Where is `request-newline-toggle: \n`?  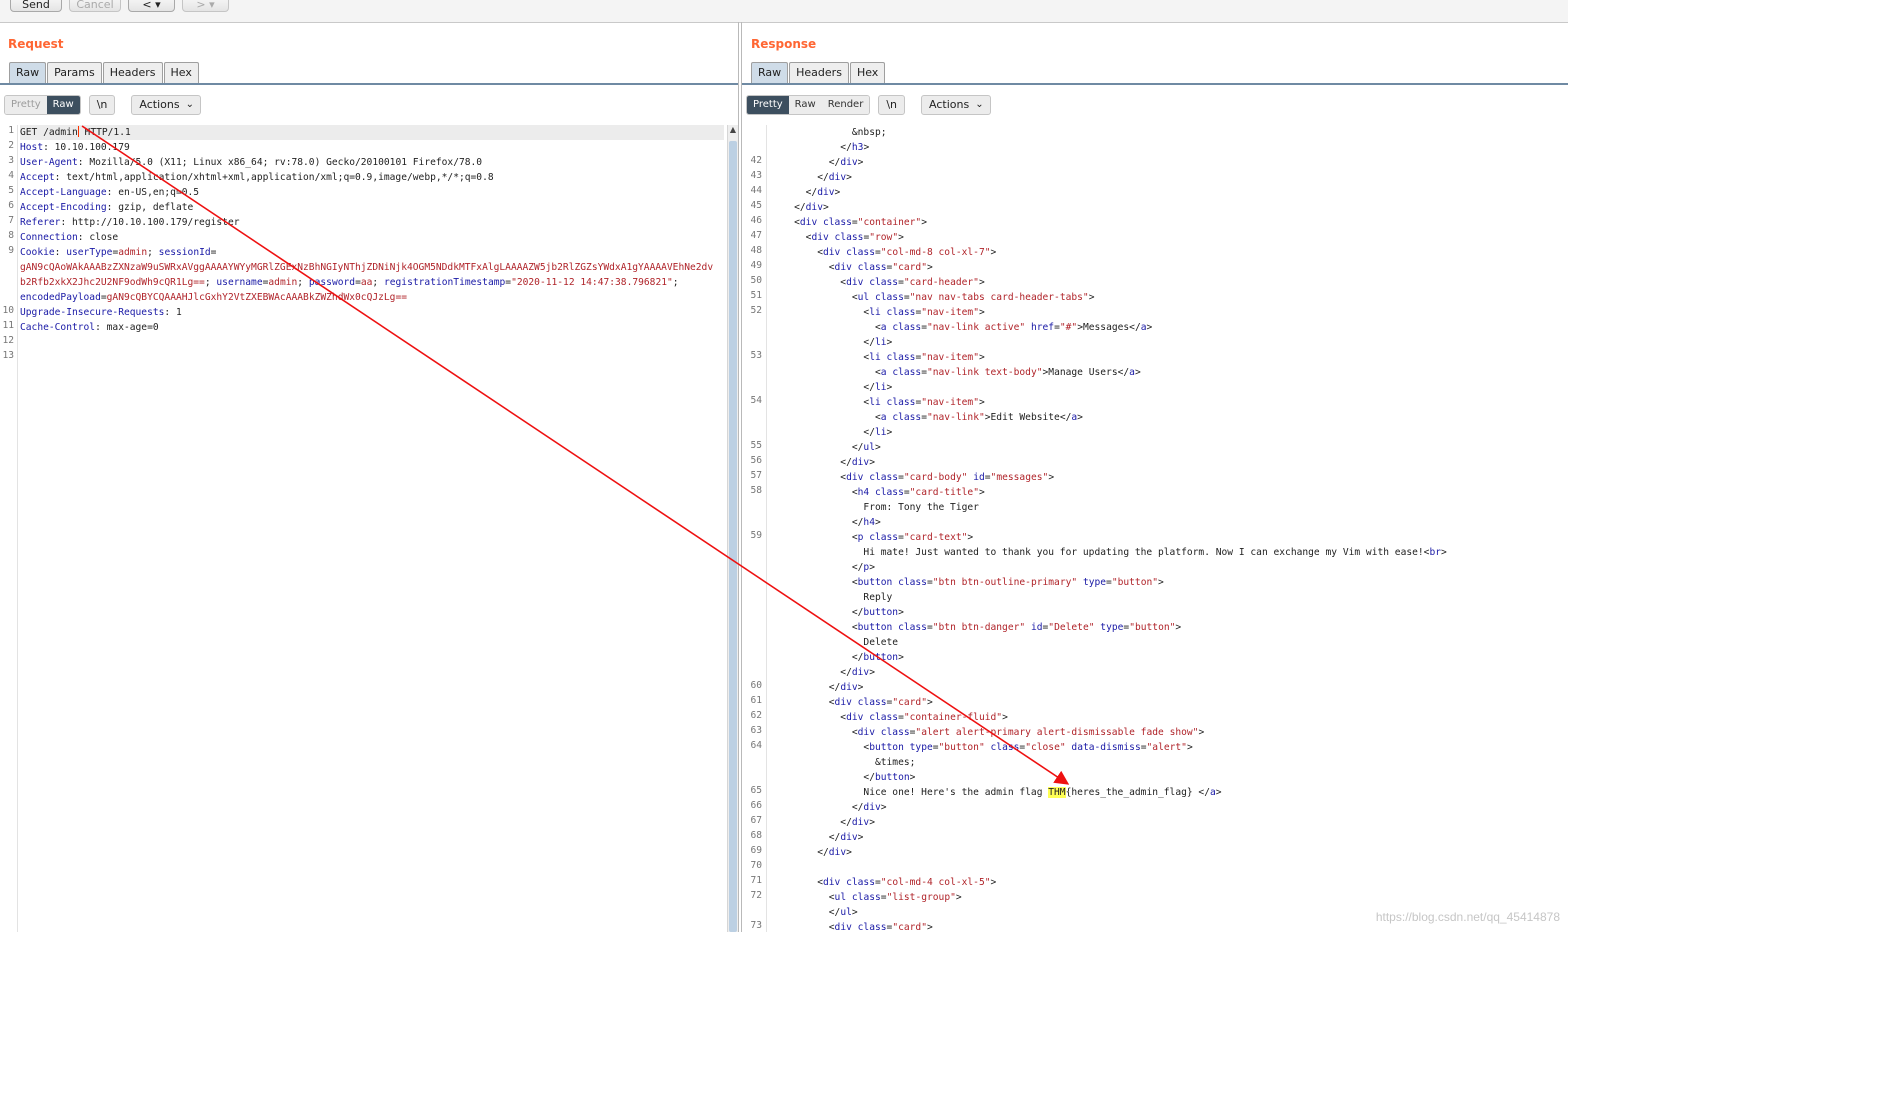
request-newline-toggle: \n is located at coordinates (102, 105).